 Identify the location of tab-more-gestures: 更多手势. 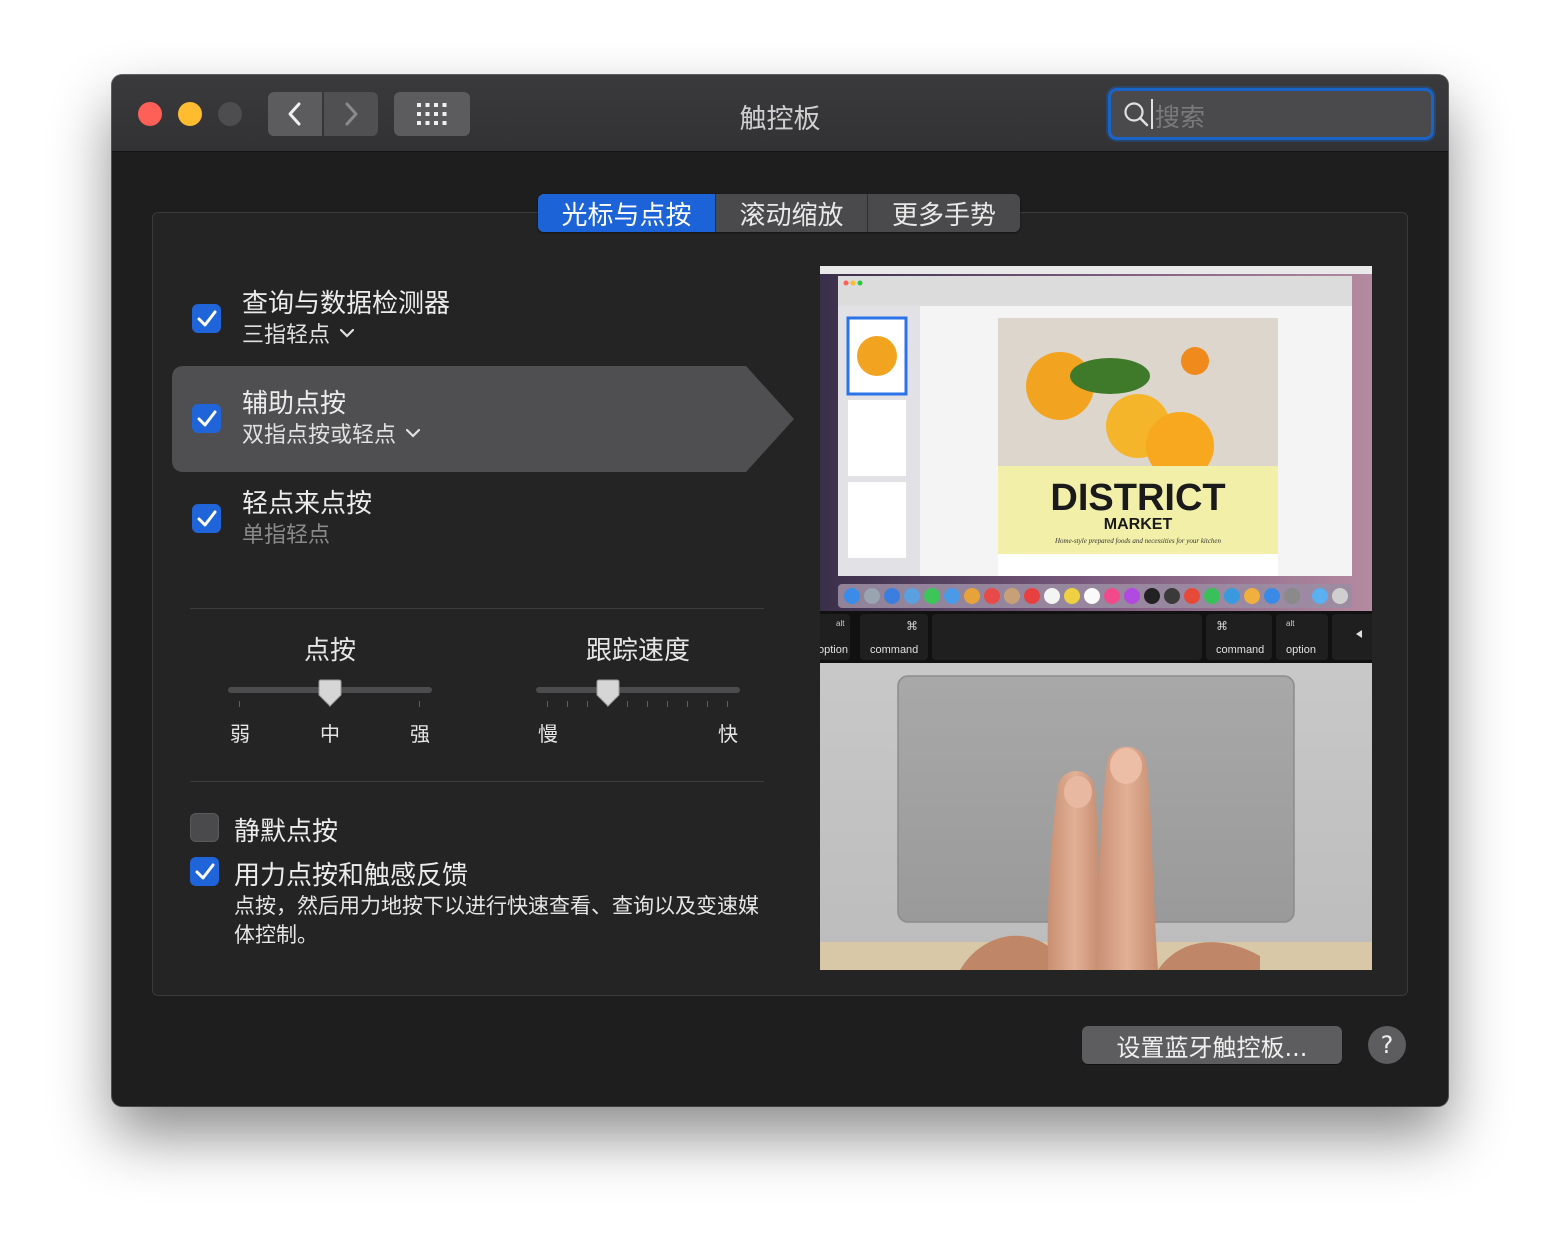
(944, 213).